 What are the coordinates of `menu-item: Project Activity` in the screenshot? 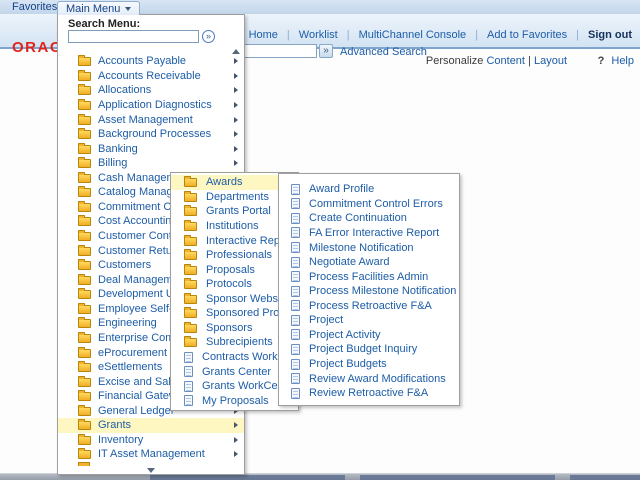 It's located at (369, 335).